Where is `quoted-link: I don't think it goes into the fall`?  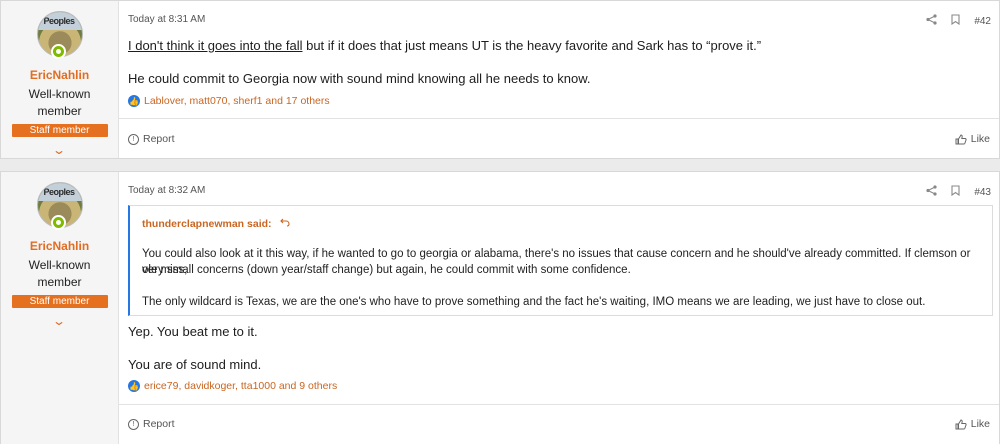
quoted-link: I don't think it goes into the fall is located at coordinates (215, 45).